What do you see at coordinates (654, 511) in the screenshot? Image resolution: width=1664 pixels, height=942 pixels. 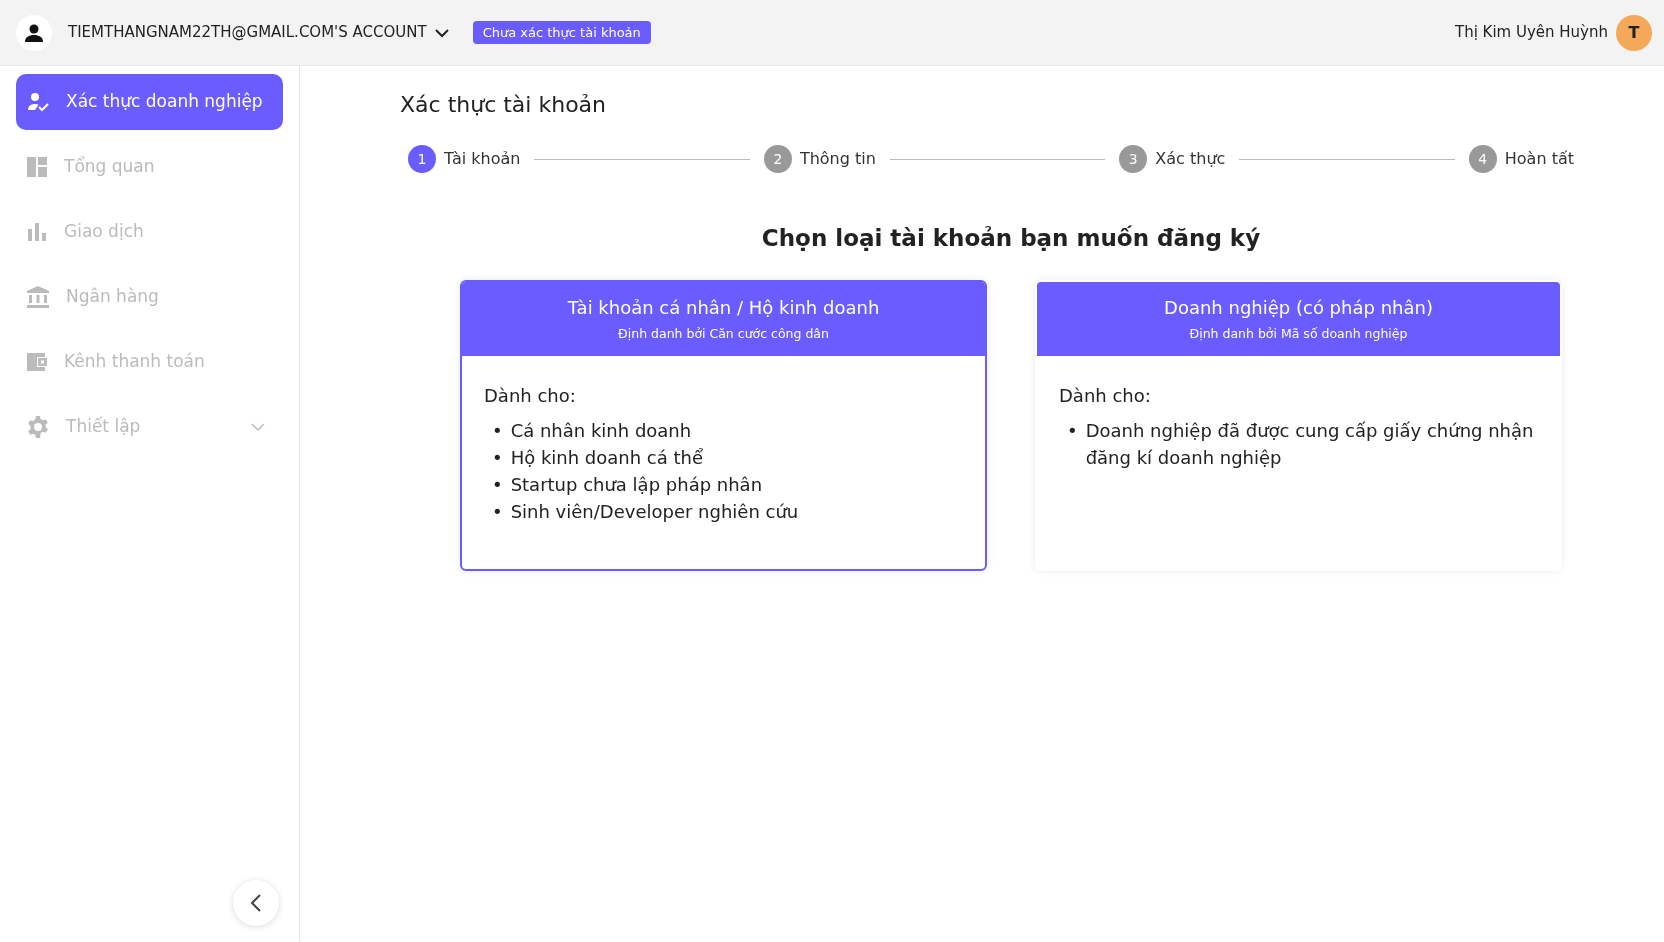 I see `list-item: Sinh viên/Developer nghiên cứu` at bounding box center [654, 511].